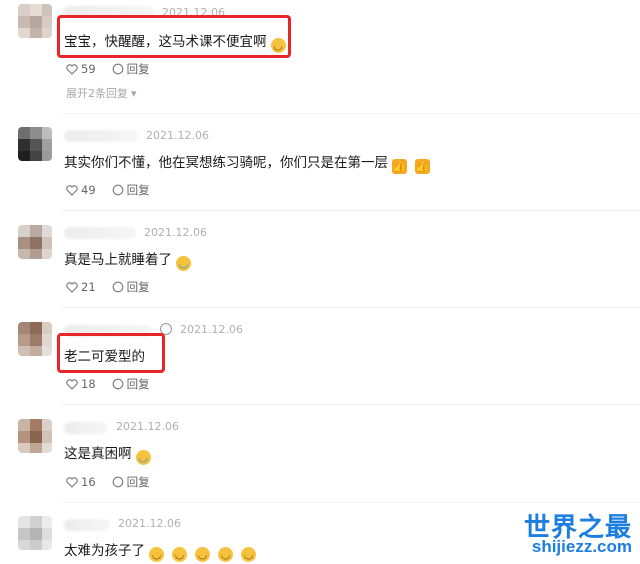  Describe the element at coordinates (88, 69) in the screenshot. I see `like-count: 59` at that location.